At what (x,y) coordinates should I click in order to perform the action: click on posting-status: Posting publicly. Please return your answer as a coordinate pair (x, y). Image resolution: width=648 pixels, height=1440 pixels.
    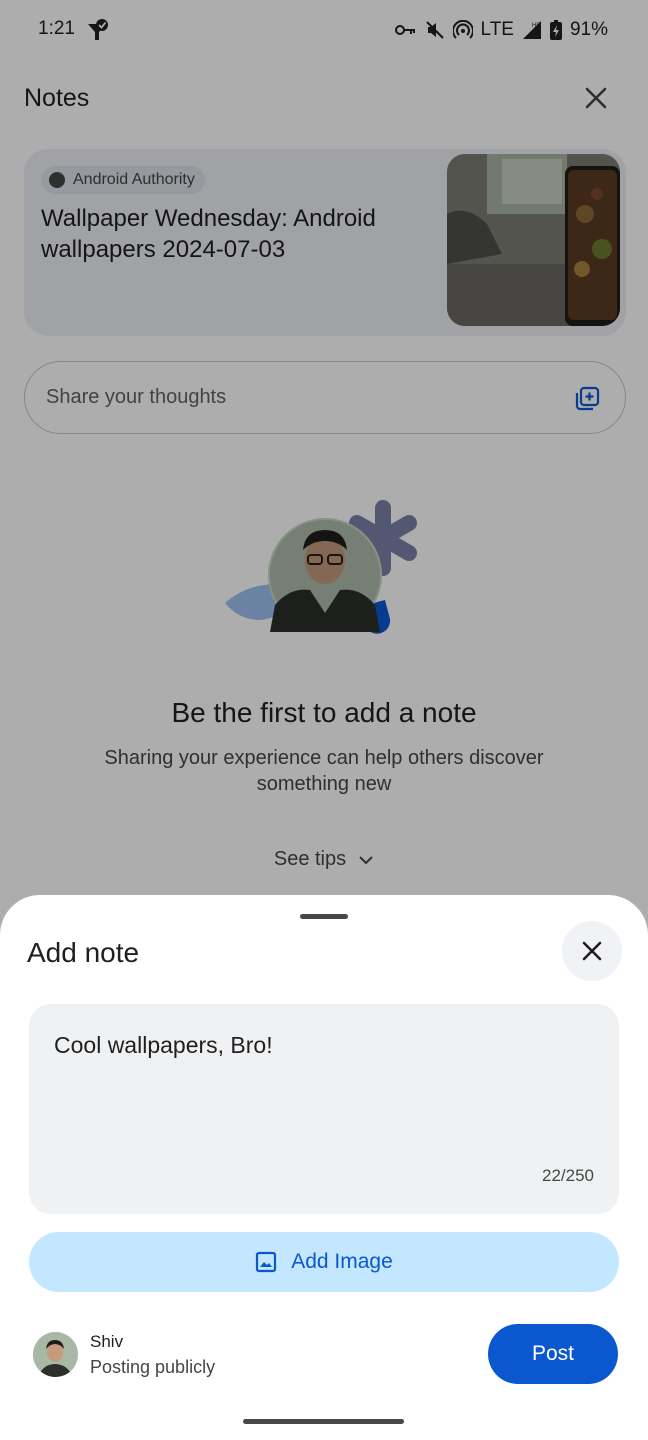
    Looking at the image, I should click on (153, 1367).